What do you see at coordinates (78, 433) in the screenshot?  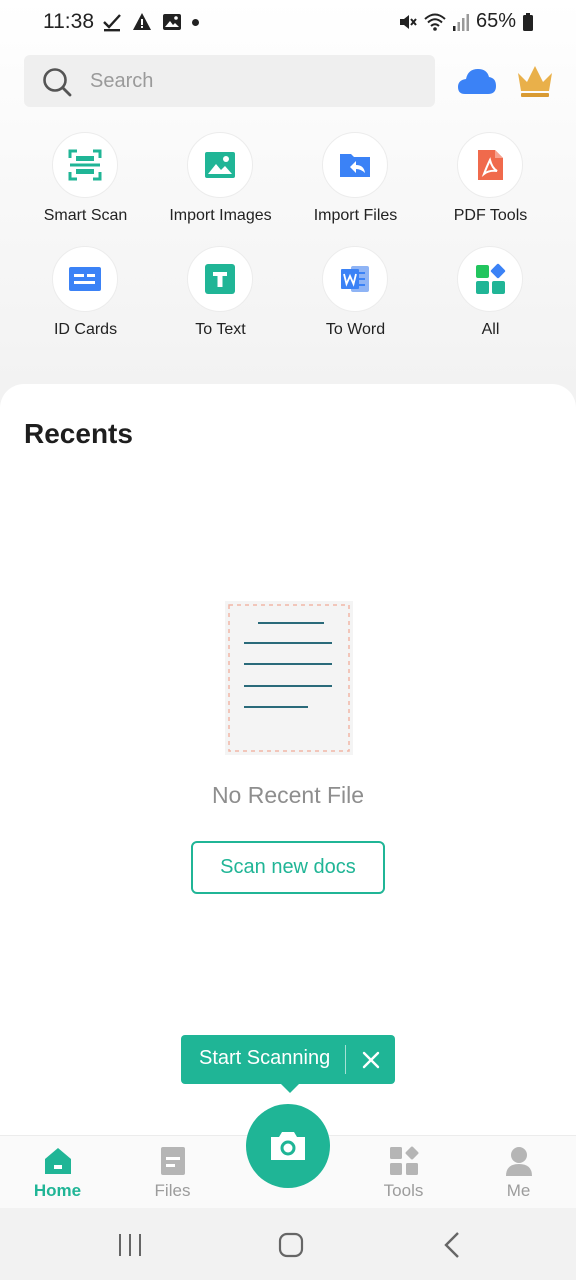 I see `recents-title: Recents` at bounding box center [78, 433].